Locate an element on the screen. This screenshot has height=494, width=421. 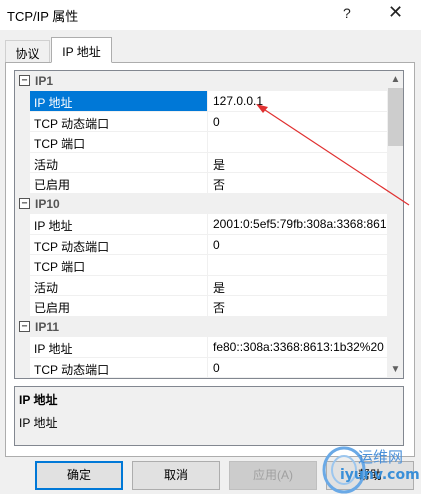
category-ip10: − IP10 is located at coordinates (201, 203).